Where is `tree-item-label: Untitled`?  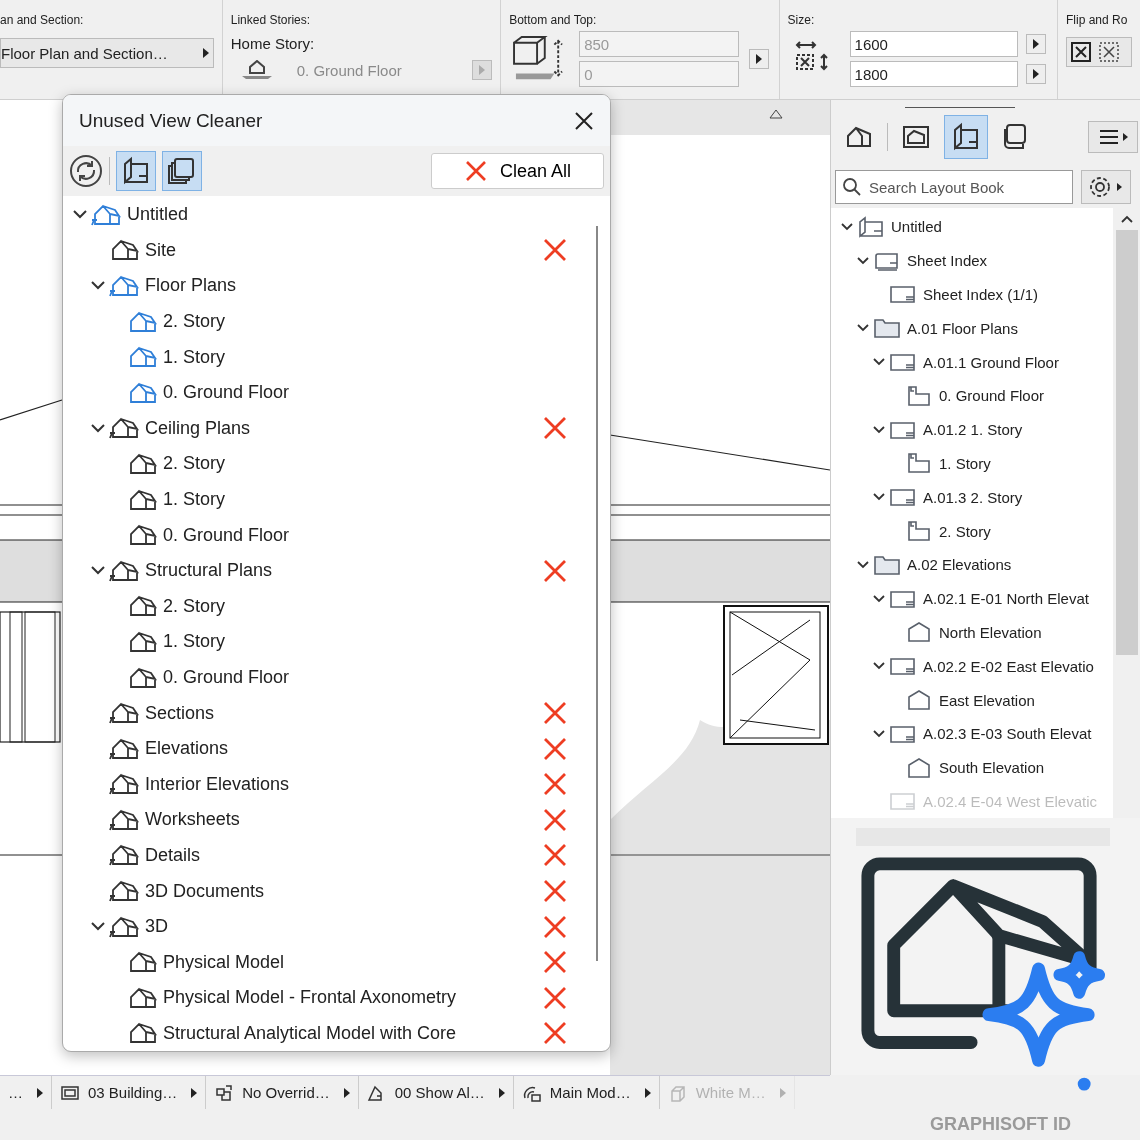
tree-item-label: Untitled is located at coordinates (916, 227).